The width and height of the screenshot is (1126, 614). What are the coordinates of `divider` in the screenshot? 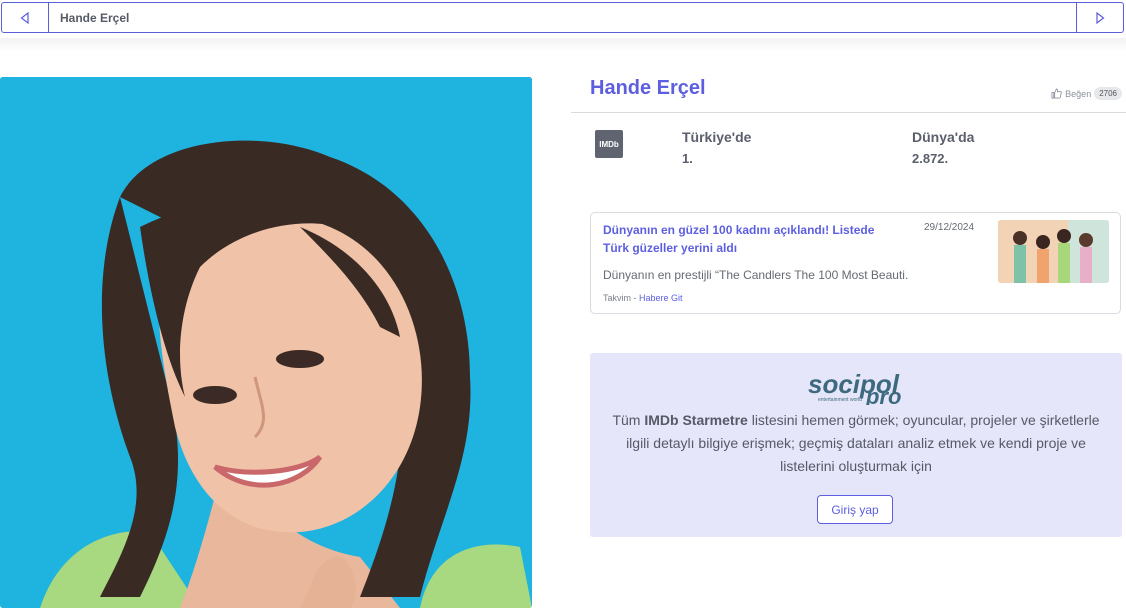 It's located at (848, 112).